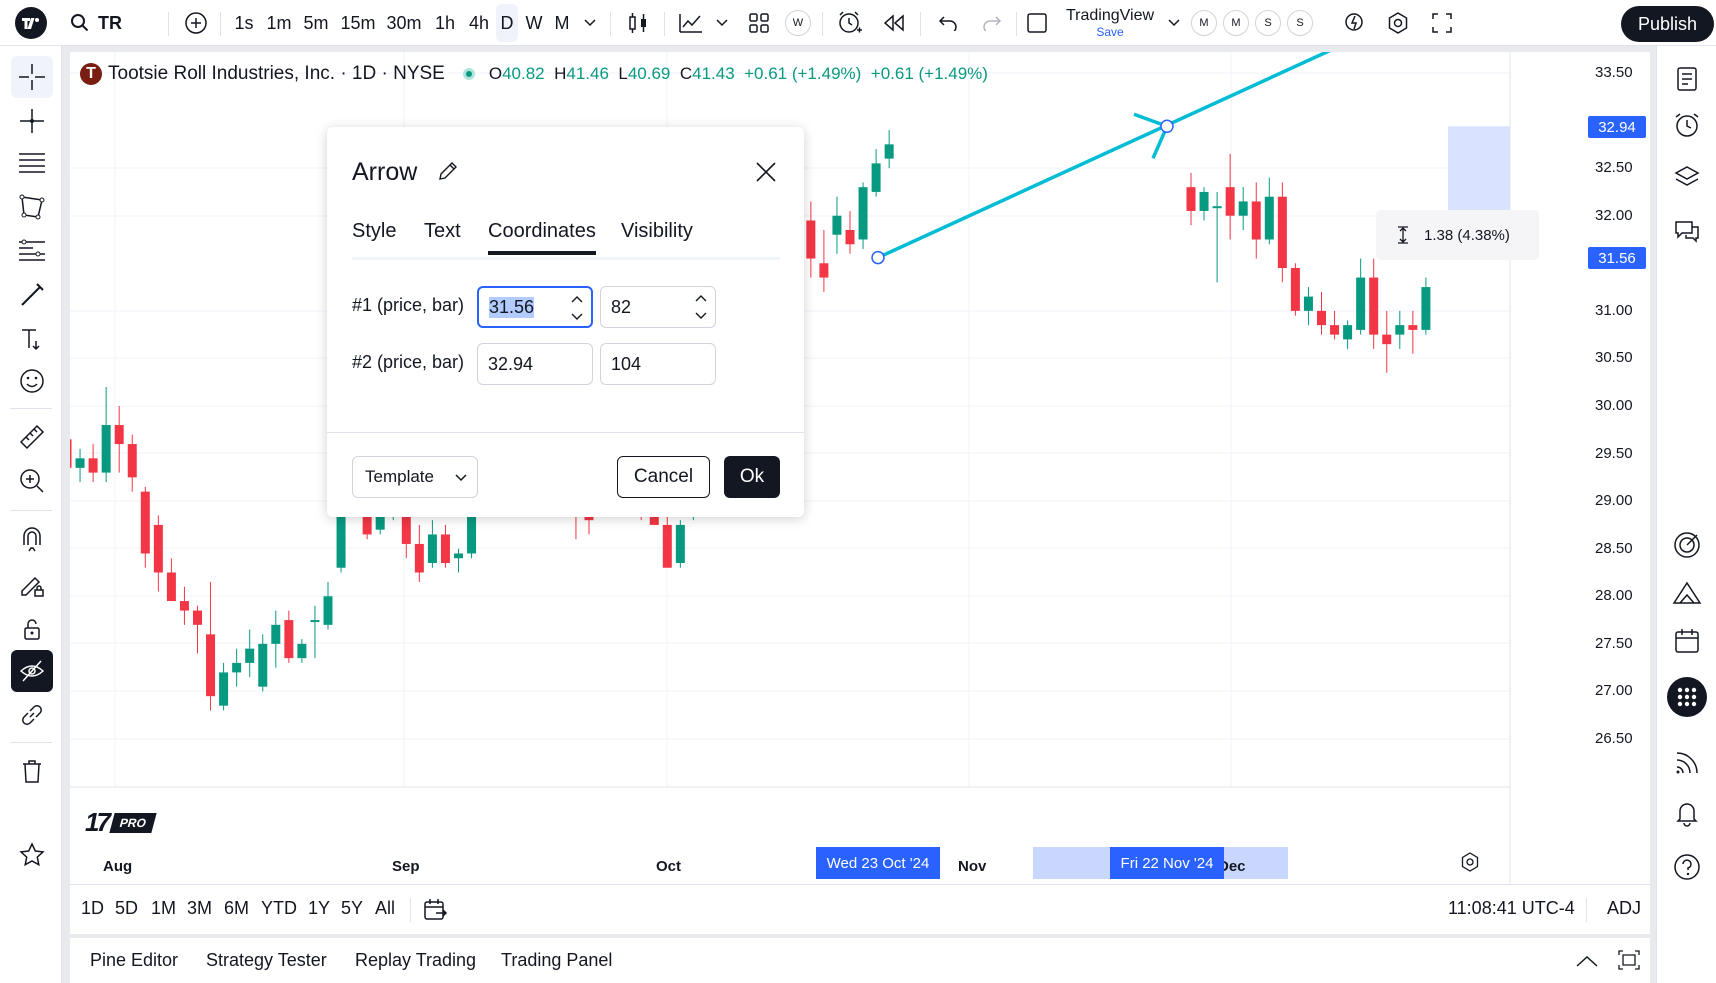 The height and width of the screenshot is (983, 1716). Describe the element at coordinates (32, 585) in the screenshot. I see `lock-pencil-icon` at that location.